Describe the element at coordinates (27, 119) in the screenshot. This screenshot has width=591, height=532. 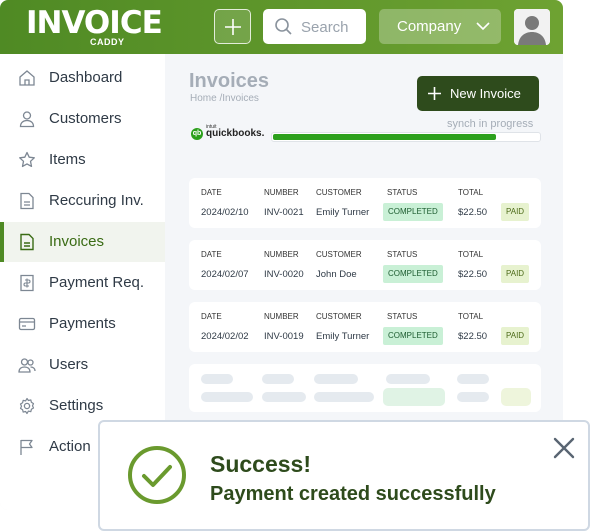
I see `user-icon` at that location.